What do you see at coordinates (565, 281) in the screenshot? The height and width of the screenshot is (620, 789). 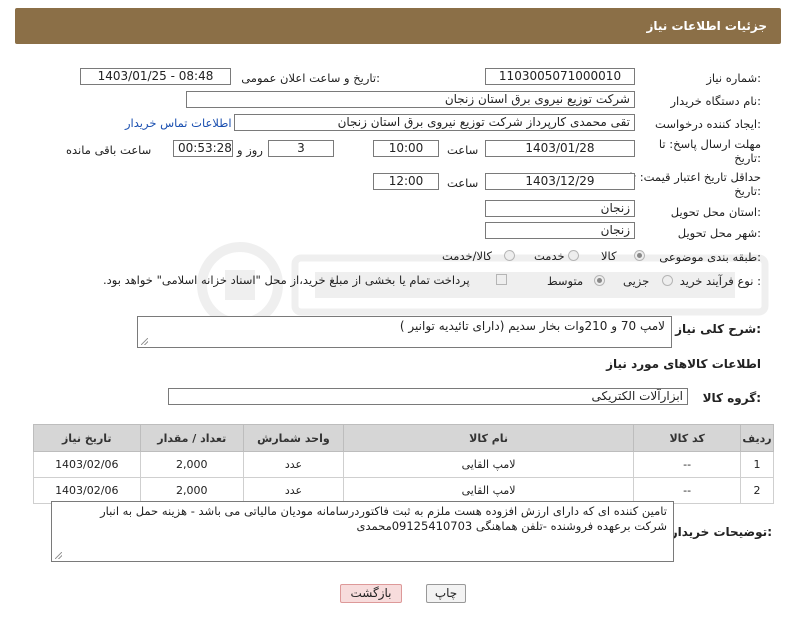 I see `process-medium-label: متوسط` at bounding box center [565, 281].